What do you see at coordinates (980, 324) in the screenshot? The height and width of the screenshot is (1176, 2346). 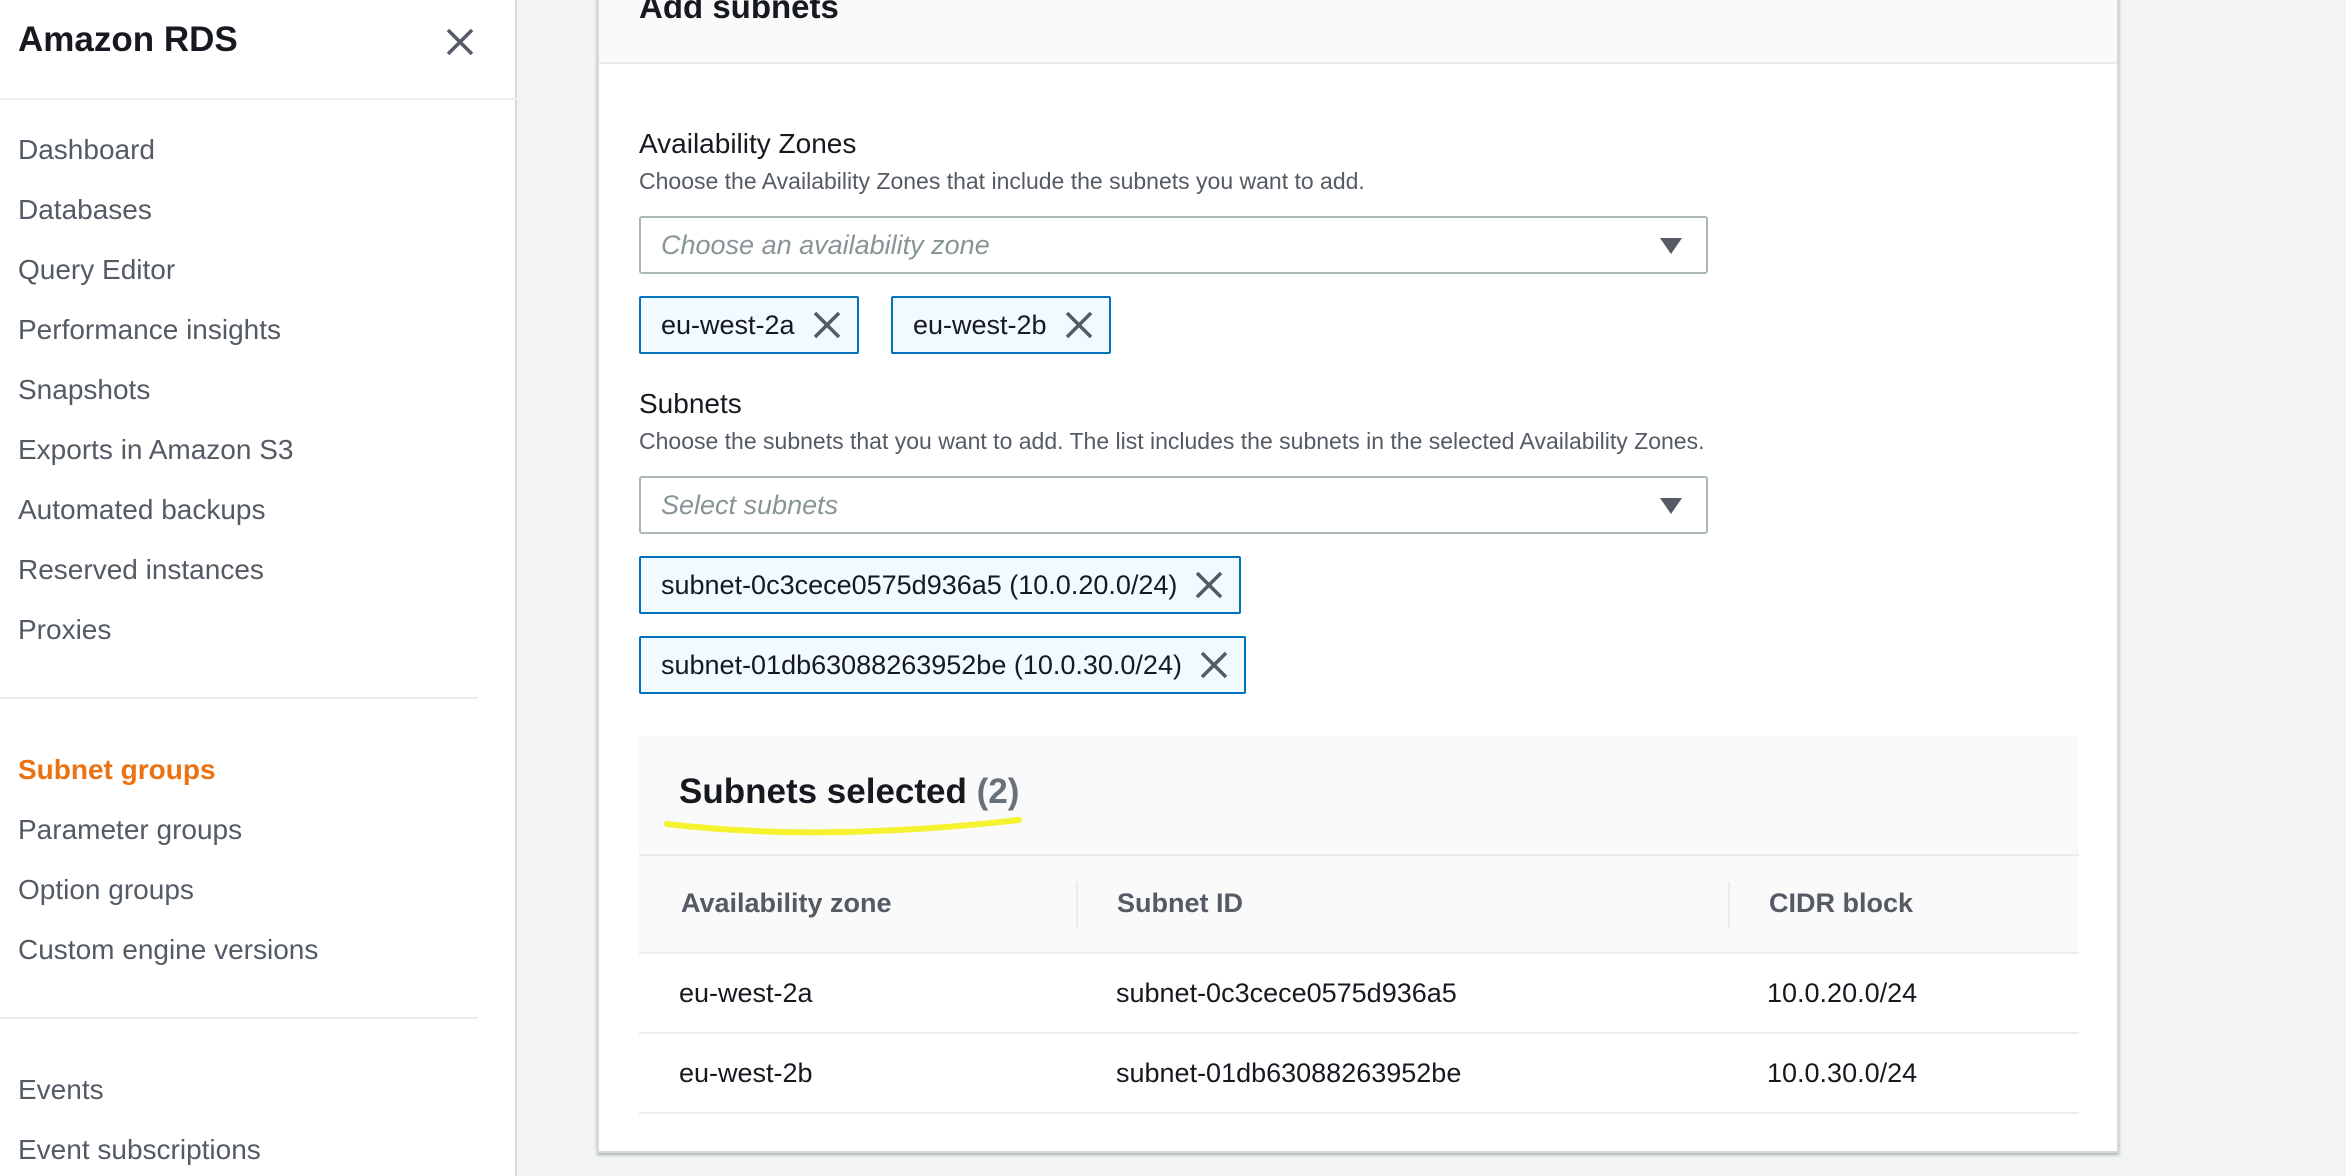 I see `az-token-label: eu-west-2b` at bounding box center [980, 324].